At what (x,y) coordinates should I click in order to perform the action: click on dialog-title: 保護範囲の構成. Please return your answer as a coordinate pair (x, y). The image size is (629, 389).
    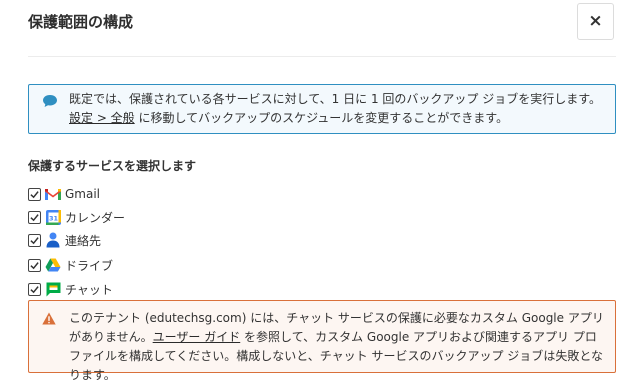
    Looking at the image, I should click on (81, 22).